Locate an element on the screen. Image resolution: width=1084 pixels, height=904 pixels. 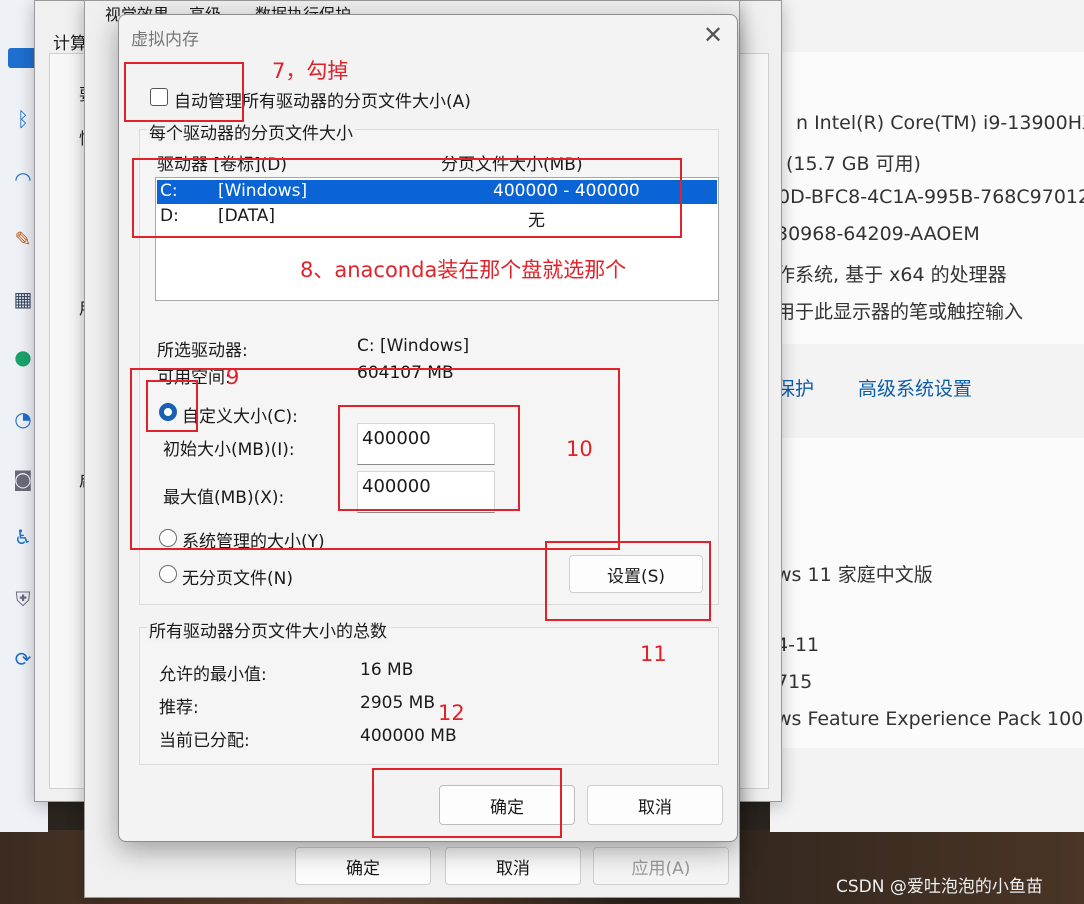
recommended-label: 推荐: is located at coordinates (179, 708).